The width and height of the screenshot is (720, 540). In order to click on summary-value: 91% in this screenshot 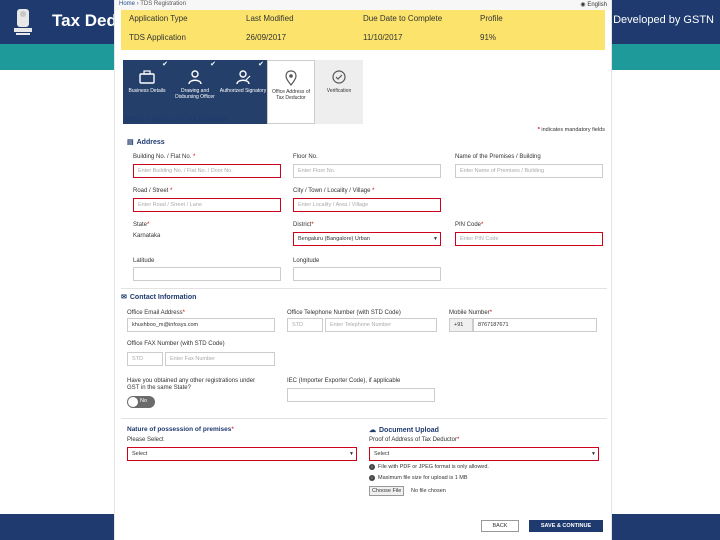, I will do `click(488, 37)`.